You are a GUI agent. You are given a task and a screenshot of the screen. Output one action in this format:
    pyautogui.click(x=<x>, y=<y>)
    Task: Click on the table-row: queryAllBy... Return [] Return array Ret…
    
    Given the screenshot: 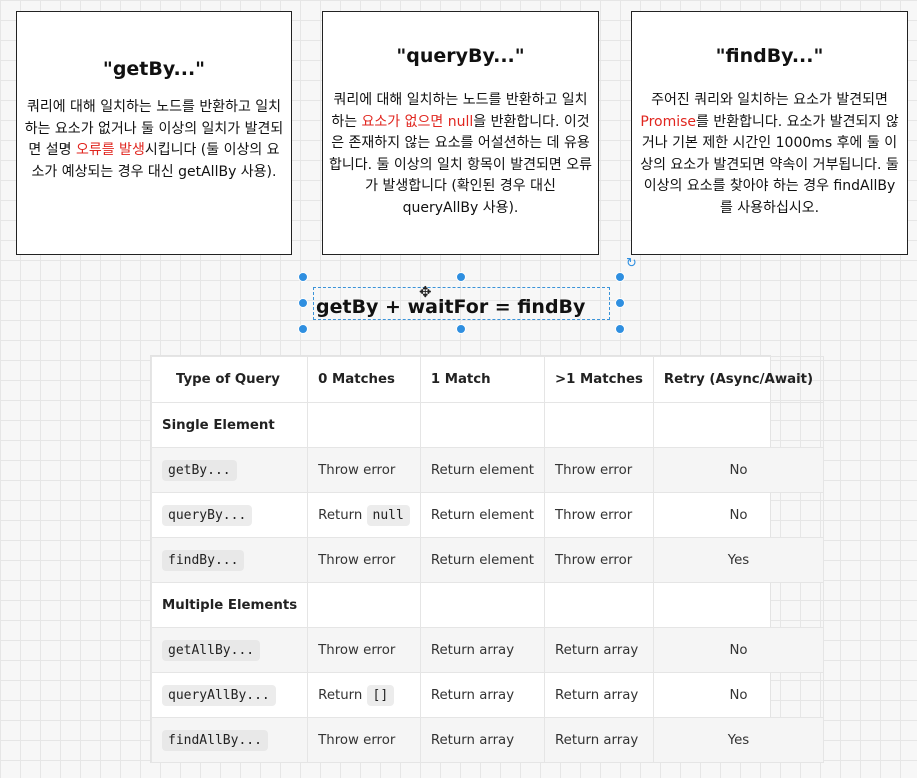 What is the action you would take?
    pyautogui.click(x=487, y=695)
    